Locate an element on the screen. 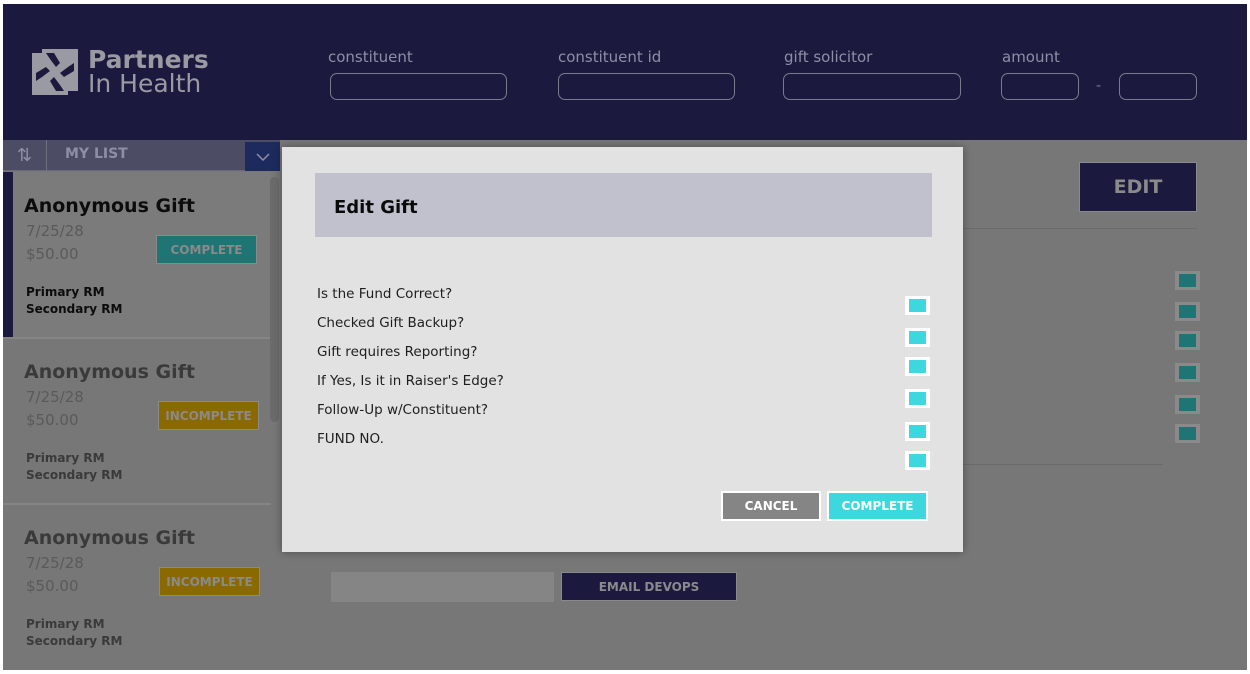  dialog-title: Edit Gift is located at coordinates (376, 207).